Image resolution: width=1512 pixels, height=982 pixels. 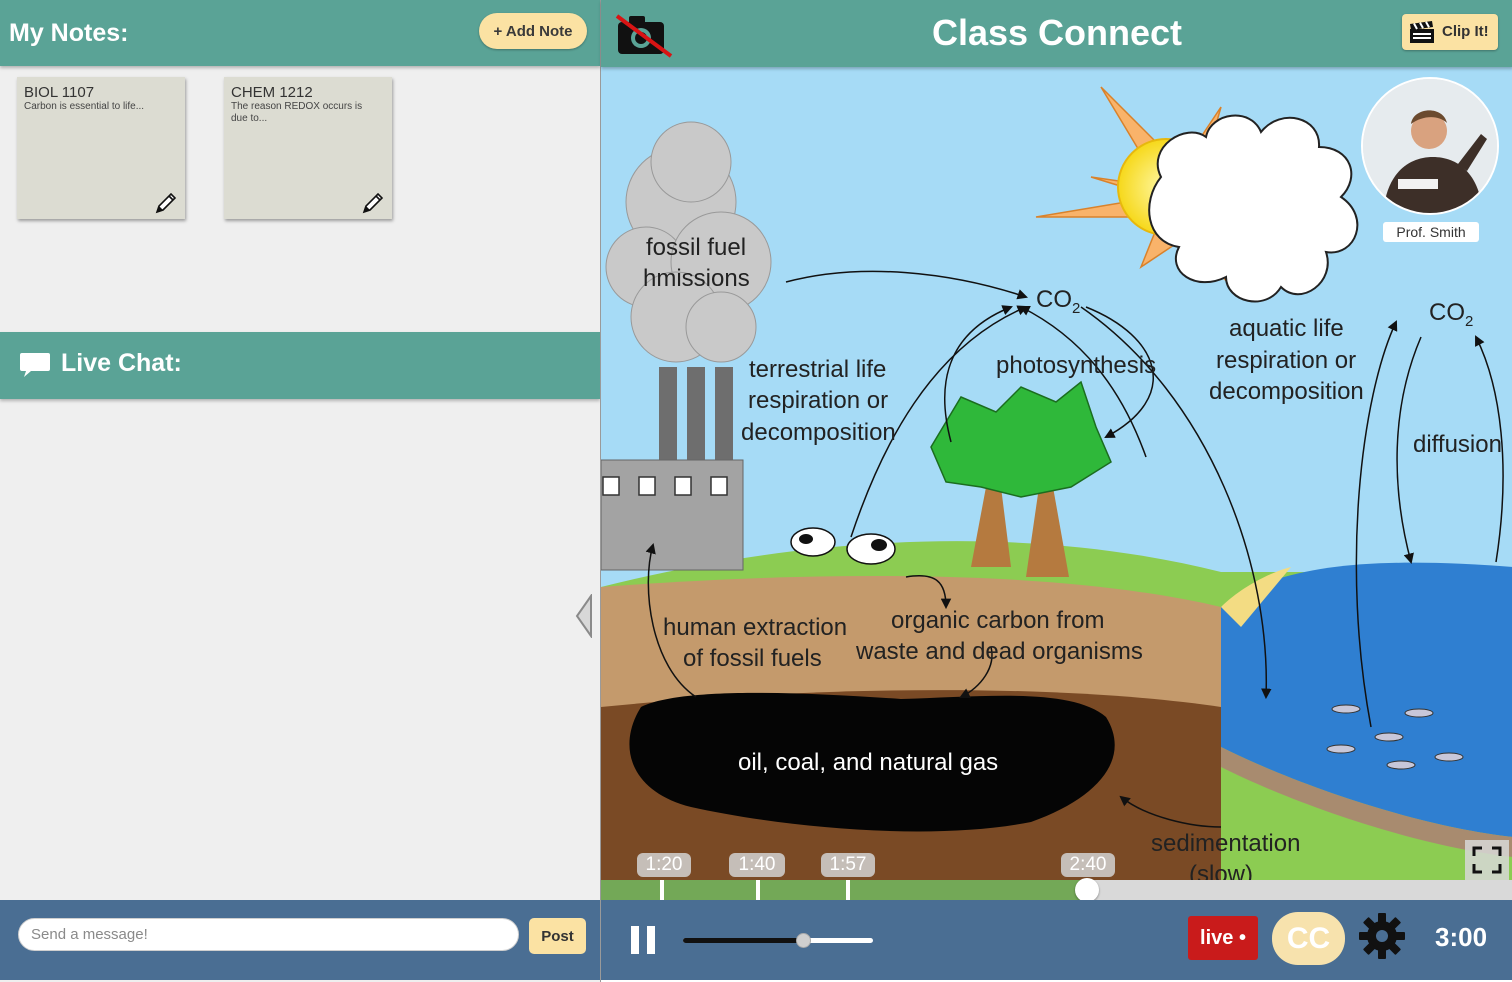 What do you see at coordinates (743, 940) in the screenshot?
I see `volume-fill` at bounding box center [743, 940].